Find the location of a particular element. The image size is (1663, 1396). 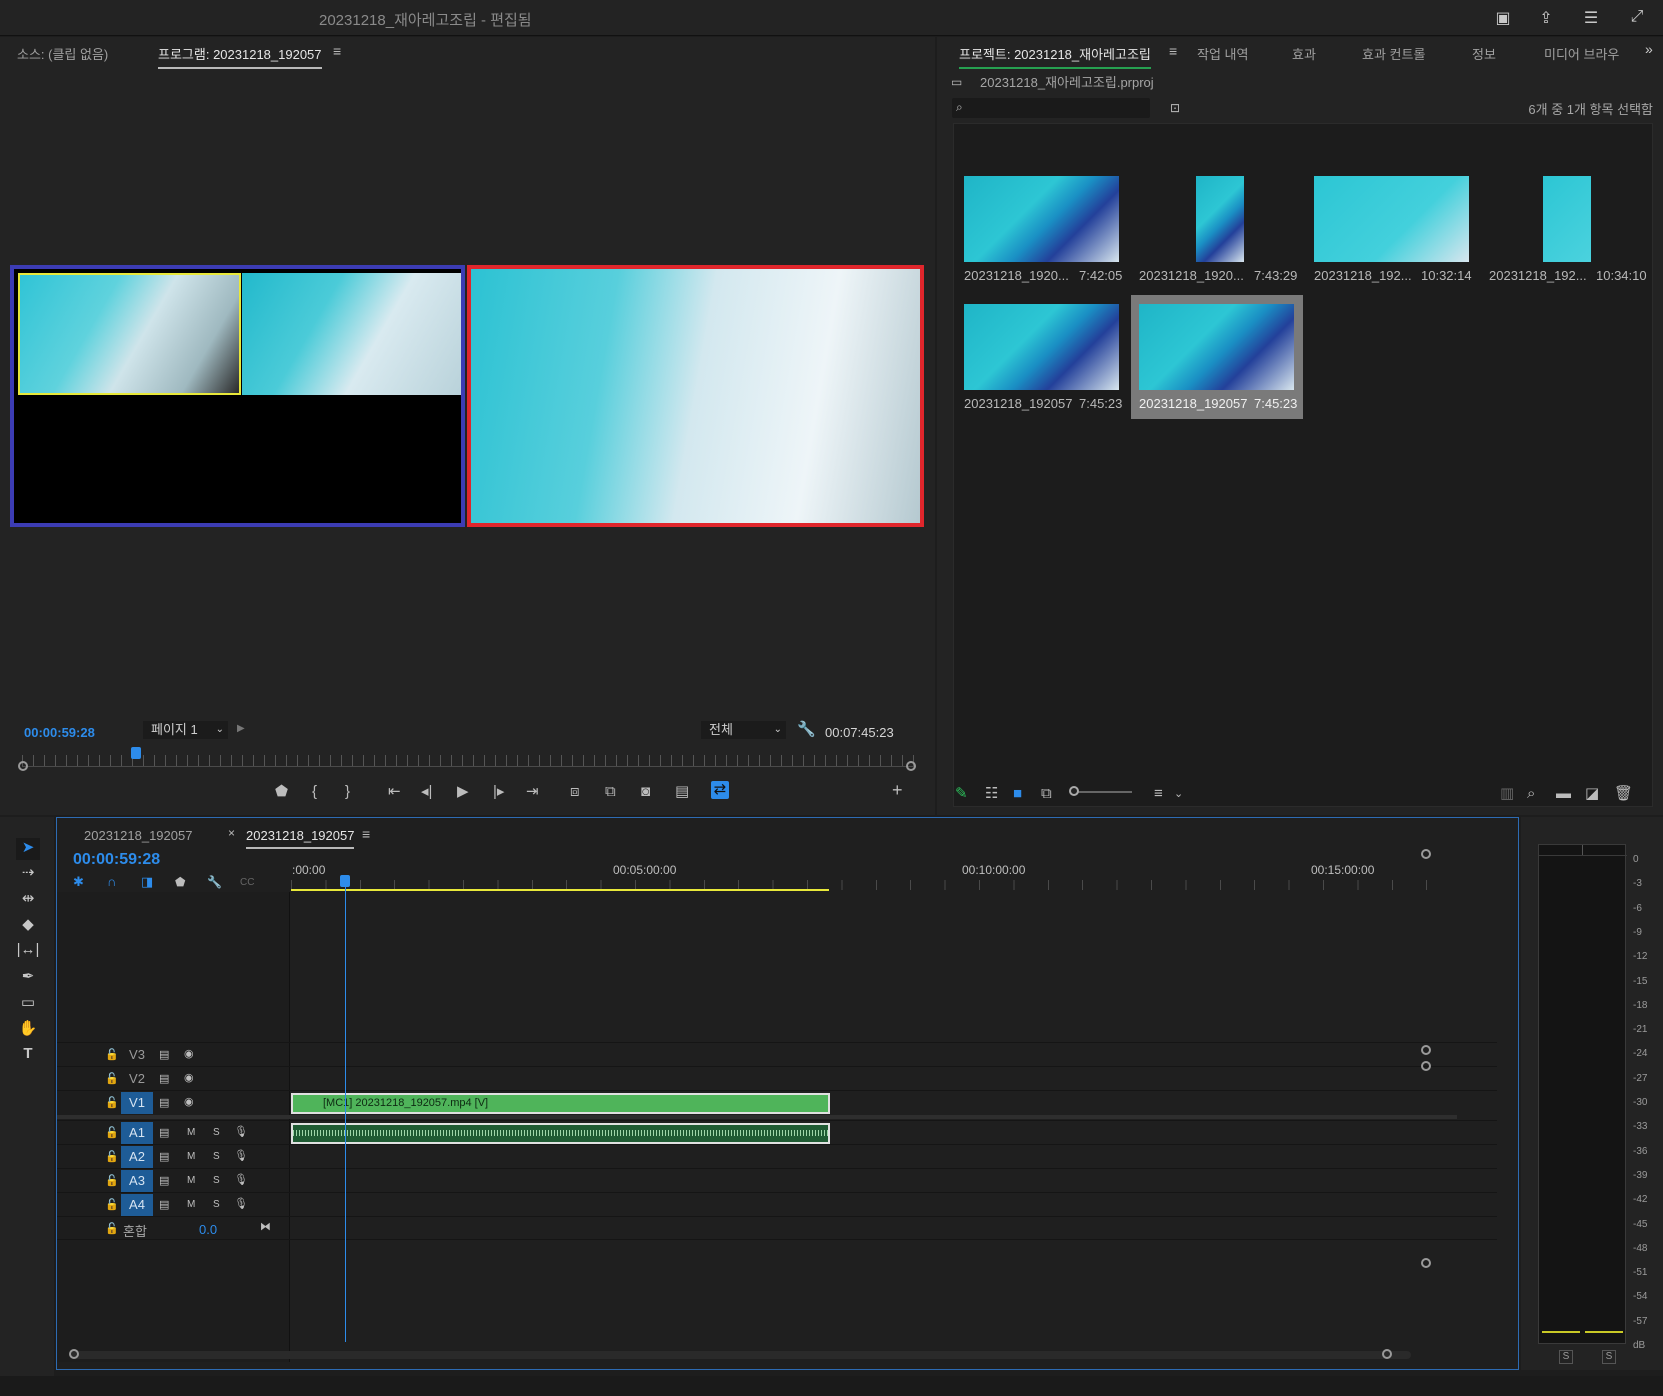

linked-selection-icon: ◨ is located at coordinates (147, 882).